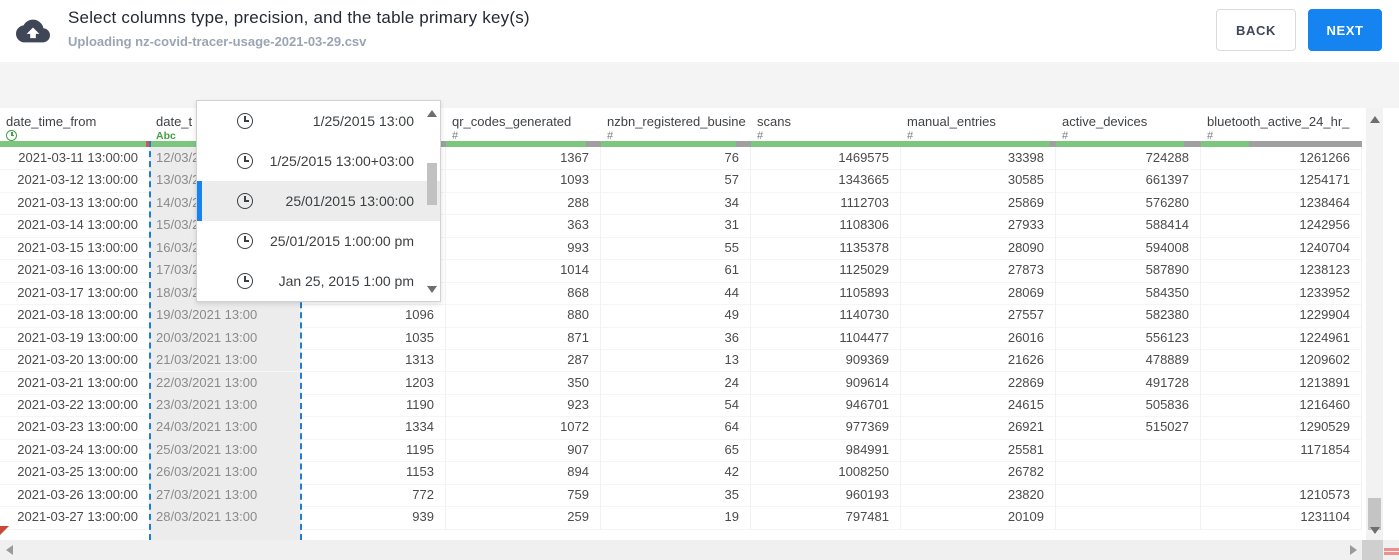 The height and width of the screenshot is (560, 1399). What do you see at coordinates (523, 226) in the screenshot?
I see `table-cell: 363` at bounding box center [523, 226].